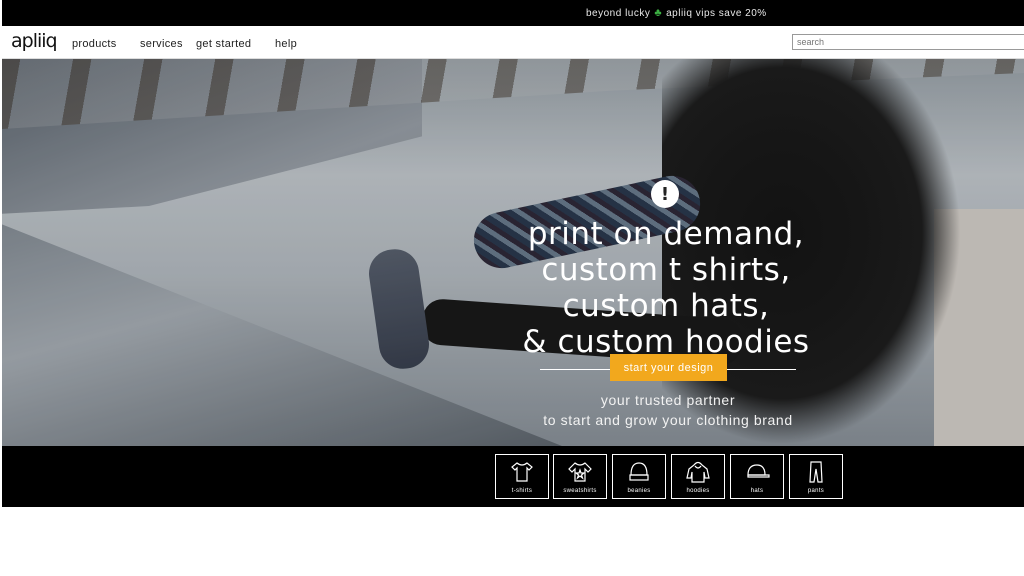 This screenshot has height=576, width=1024. I want to click on promo-text-after: apliiq vips save 20%, so click(716, 13).